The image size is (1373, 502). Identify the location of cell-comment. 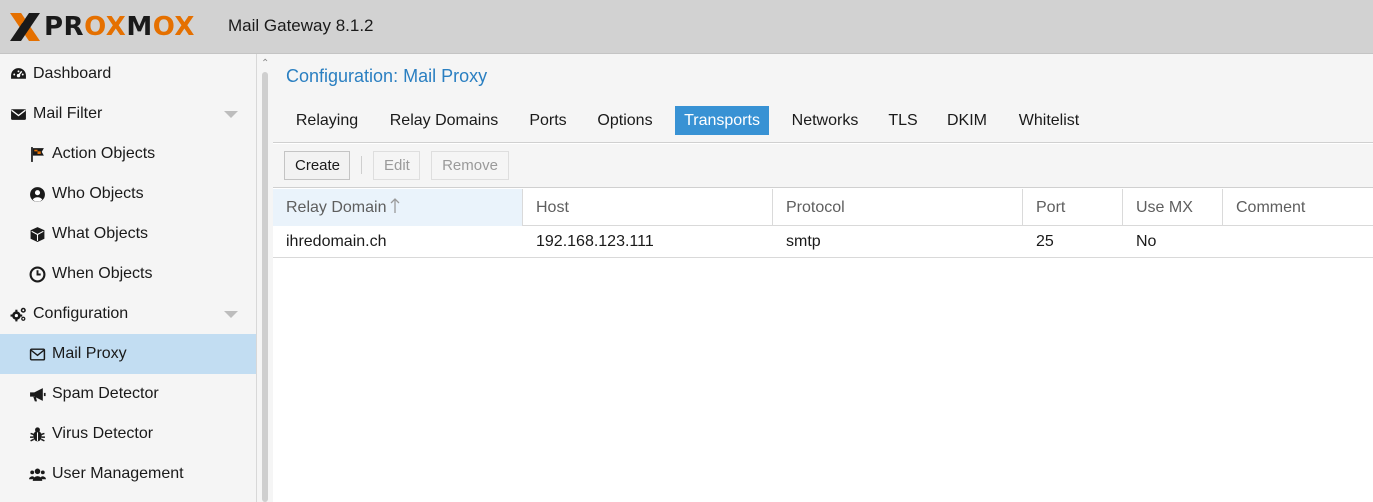
(1298, 242).